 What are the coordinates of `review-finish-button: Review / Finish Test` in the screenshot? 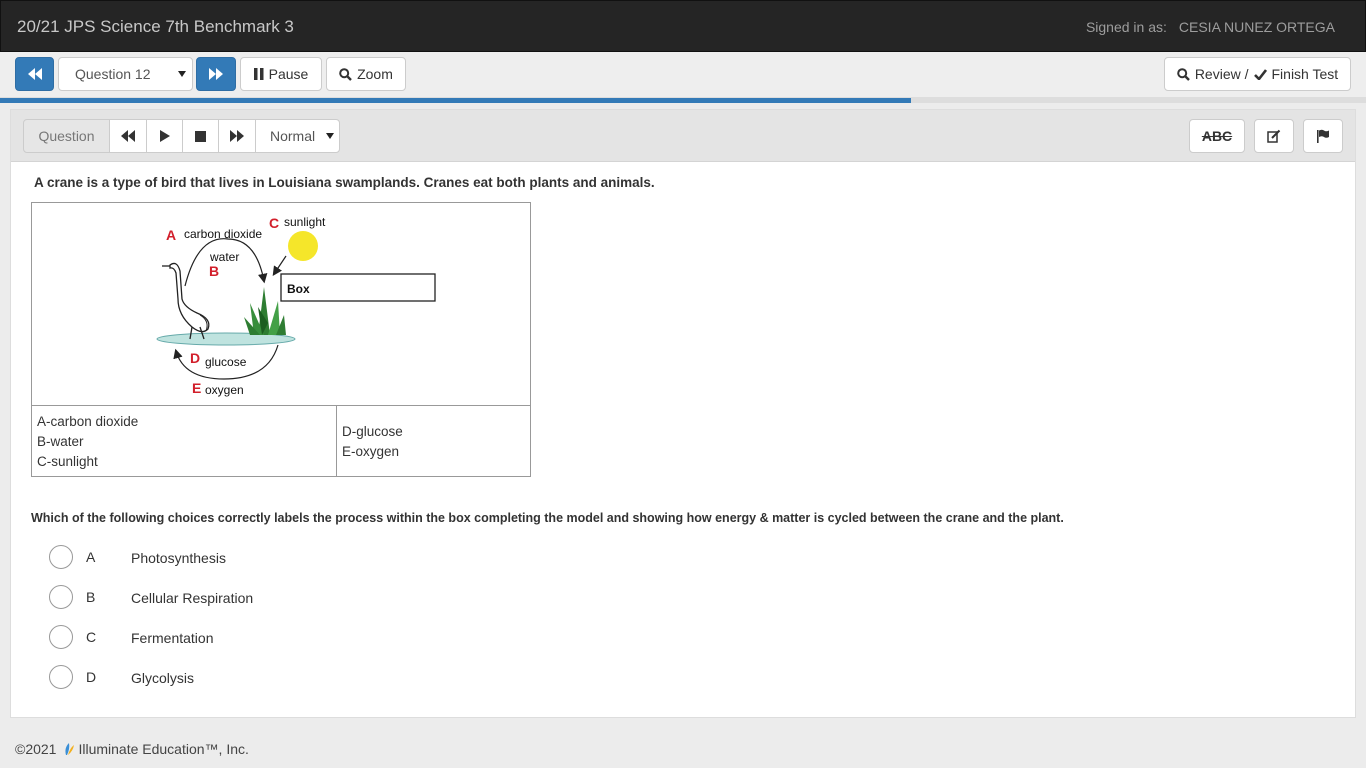 It's located at (1257, 74).